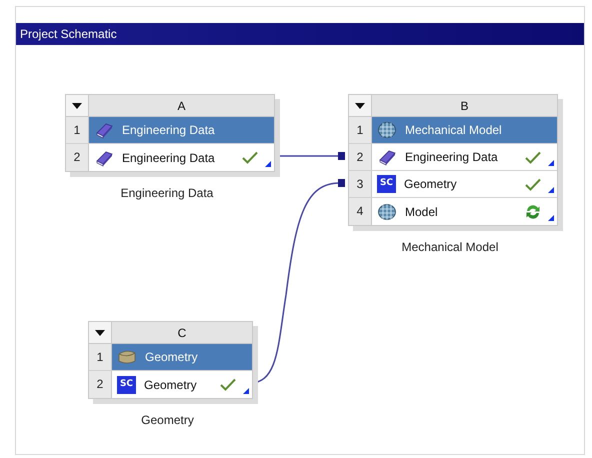 This screenshot has width=592, height=458. I want to click on row-number: 3, so click(360, 184).